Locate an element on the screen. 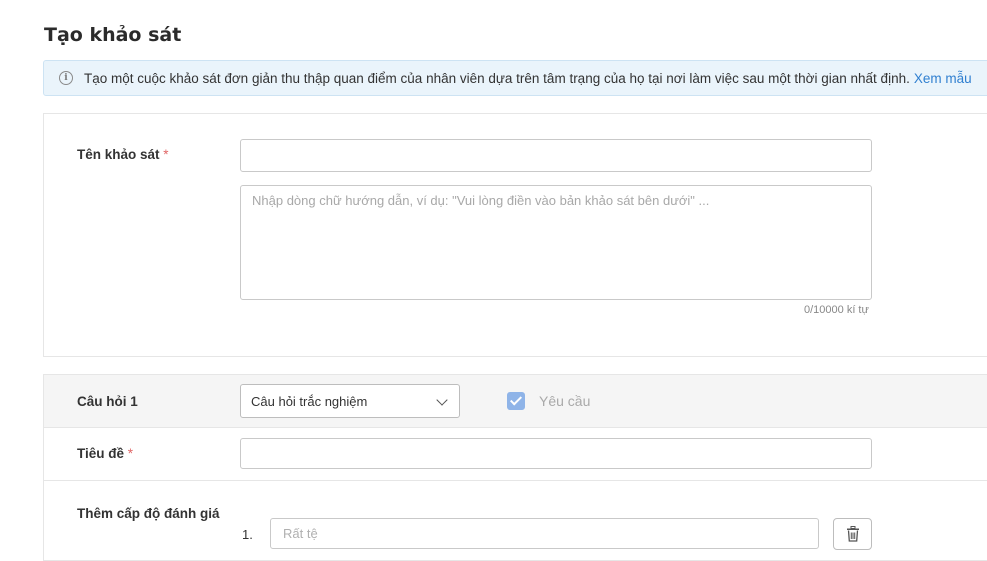 Image resolution: width=987 pixels, height=561 pixels. question-type-select: Câu hỏi trắc nghiệm is located at coordinates (350, 401).